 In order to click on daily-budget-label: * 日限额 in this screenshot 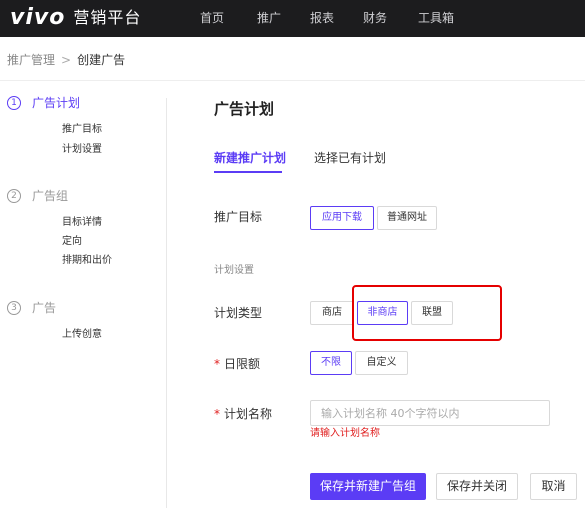, I will do `click(237, 364)`.